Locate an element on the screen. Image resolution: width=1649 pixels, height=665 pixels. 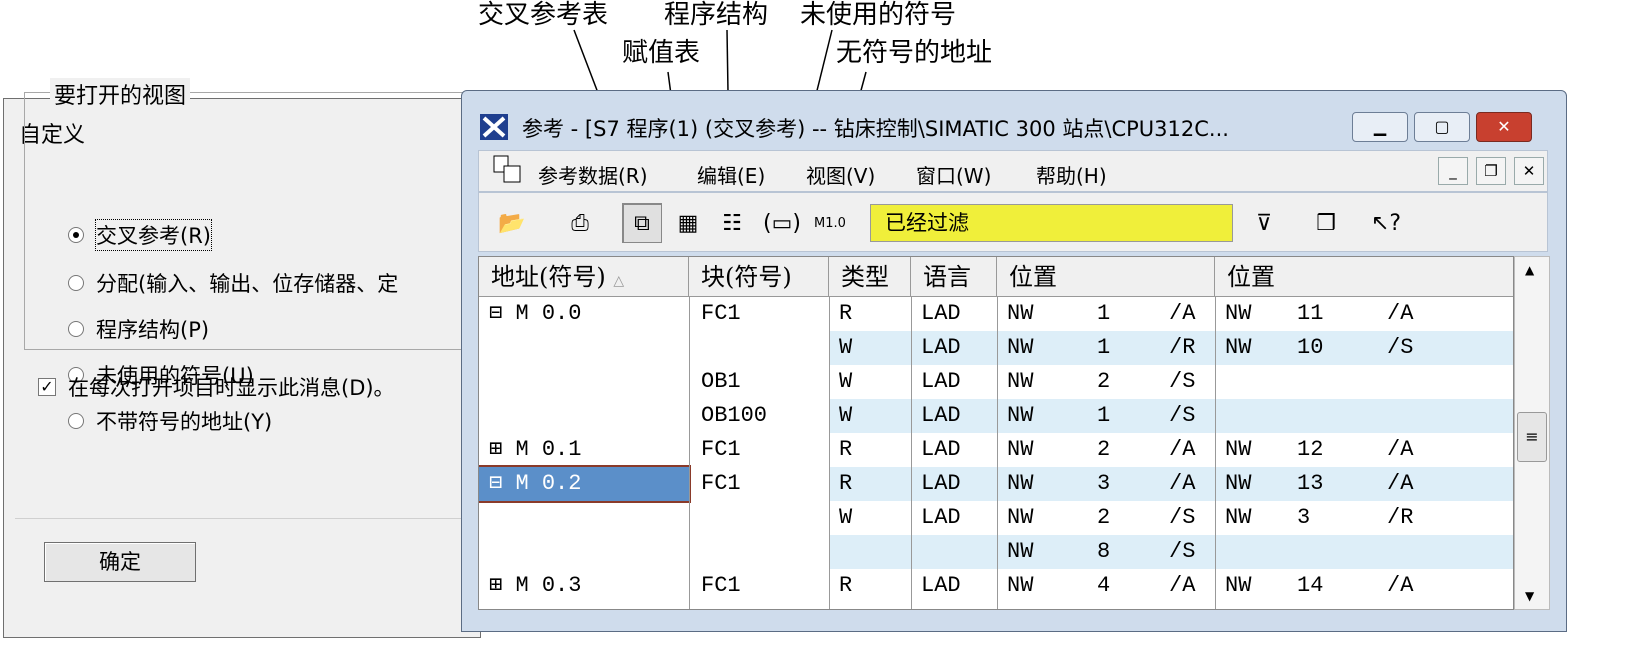
mdi-minimize-button: _ is located at coordinates (1453, 171).